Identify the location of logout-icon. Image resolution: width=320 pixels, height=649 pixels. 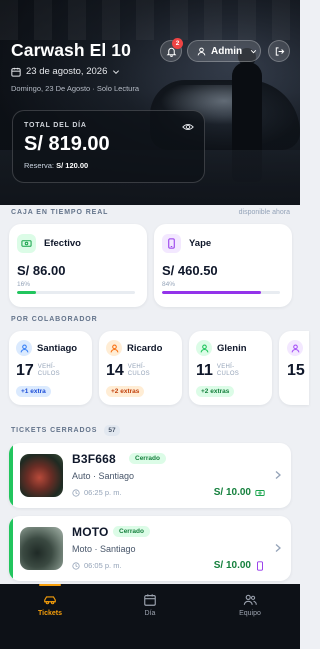
(279, 51).